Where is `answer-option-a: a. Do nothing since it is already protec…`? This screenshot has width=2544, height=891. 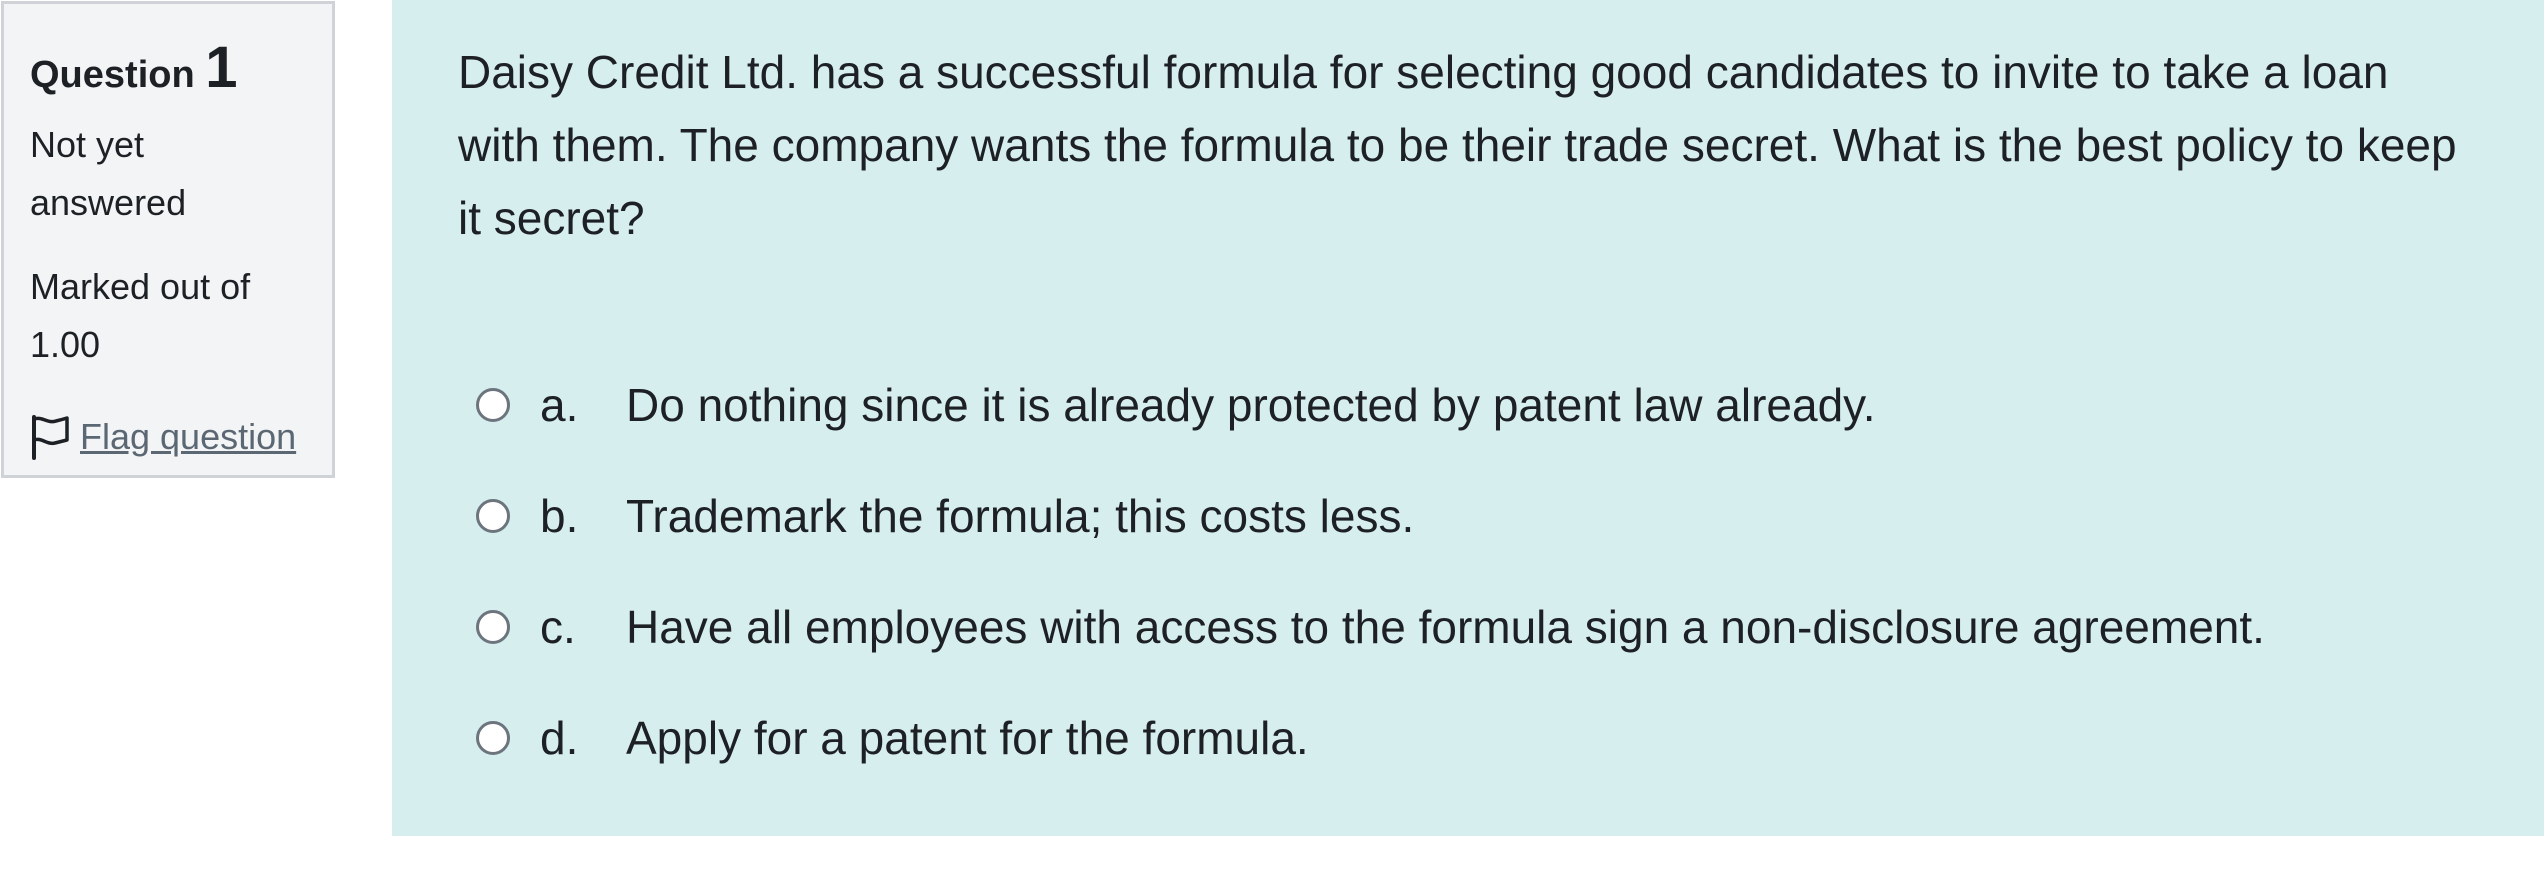 answer-option-a: a. Do nothing since it is already protec… is located at coordinates (1501, 404).